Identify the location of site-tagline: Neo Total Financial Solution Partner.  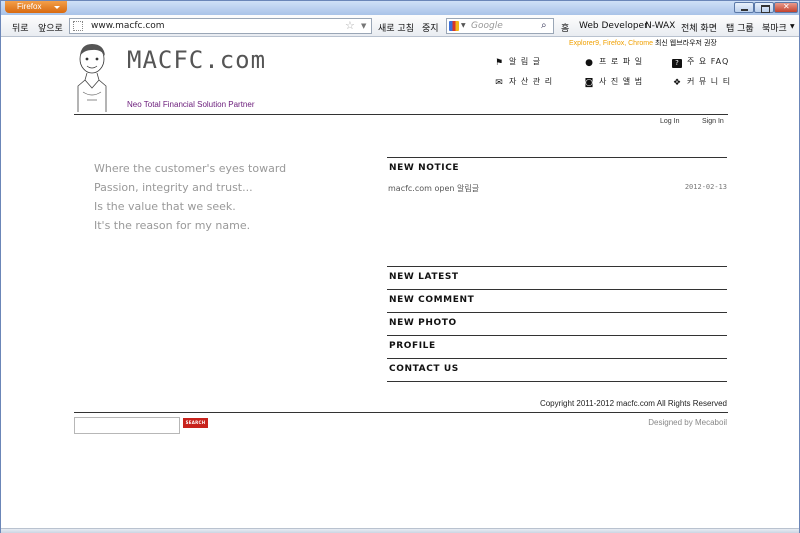
(191, 104).